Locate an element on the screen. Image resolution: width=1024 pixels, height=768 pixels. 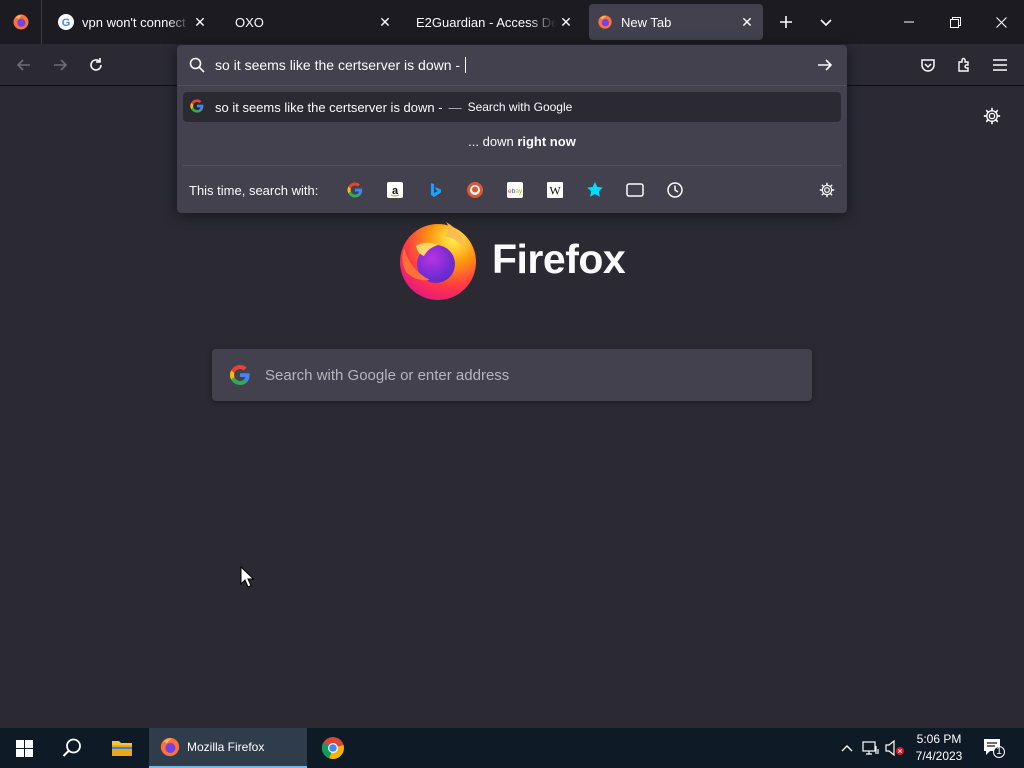
back-arrow-icon is located at coordinates (23, 65).